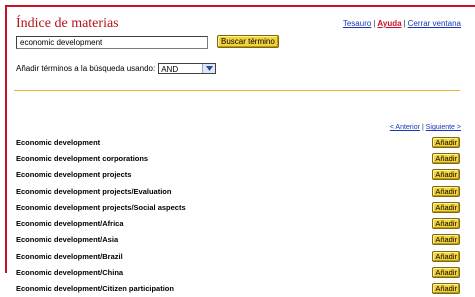 Image resolution: width=475 pixels, height=297 pixels. I want to click on search-input: economic development, so click(112, 42).